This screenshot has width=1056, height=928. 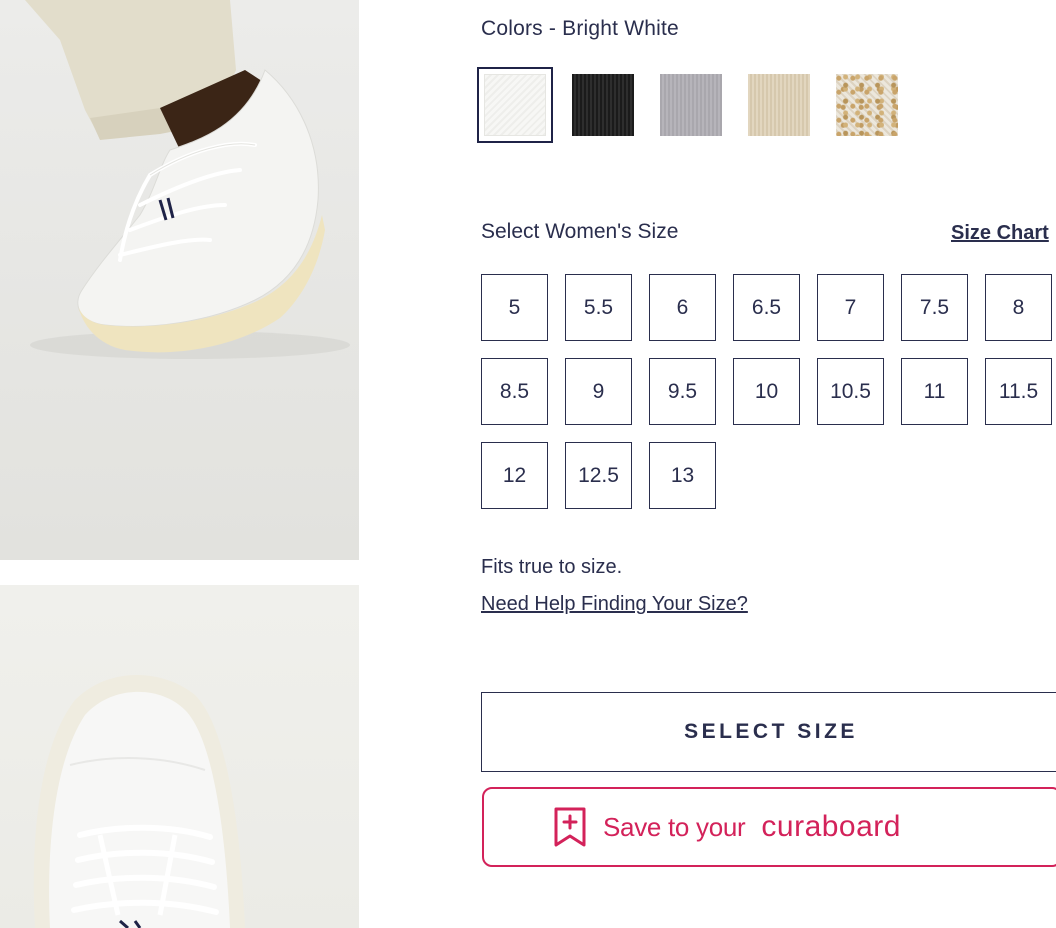 What do you see at coordinates (598, 391) in the screenshot?
I see `size-option: 9` at bounding box center [598, 391].